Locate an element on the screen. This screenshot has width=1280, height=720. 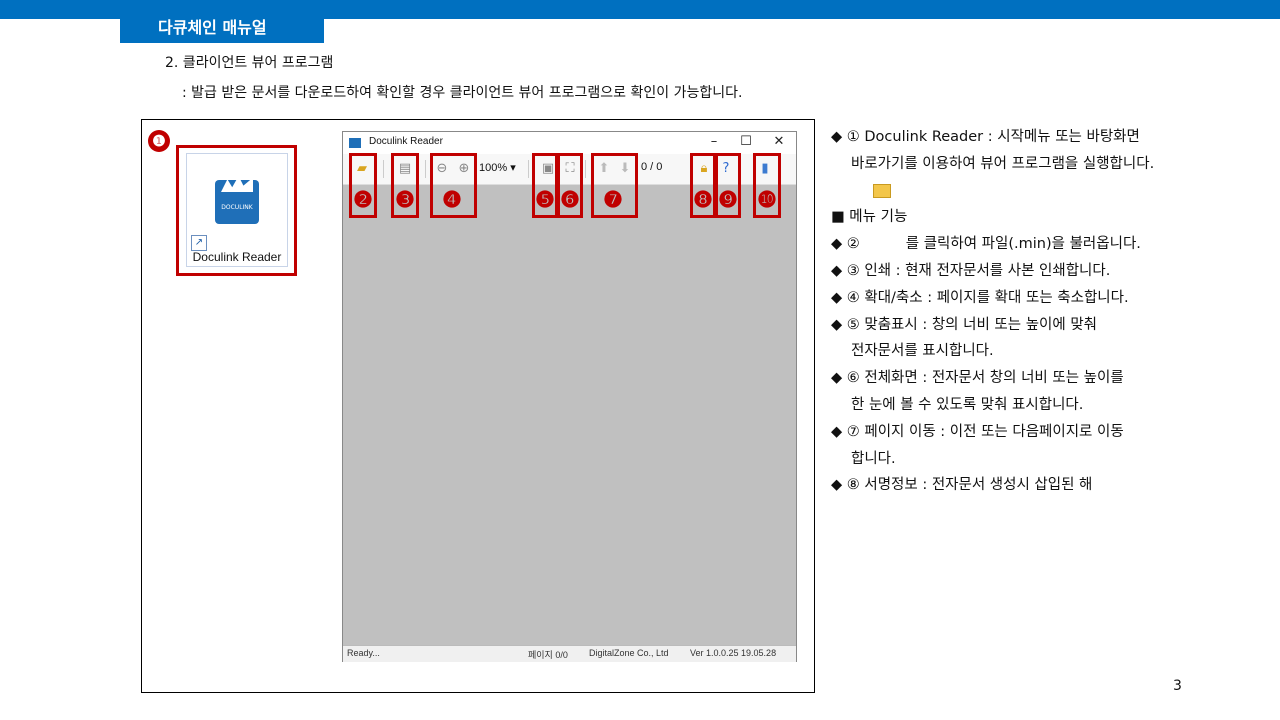
minimize-button: – is located at coordinates (714, 141).